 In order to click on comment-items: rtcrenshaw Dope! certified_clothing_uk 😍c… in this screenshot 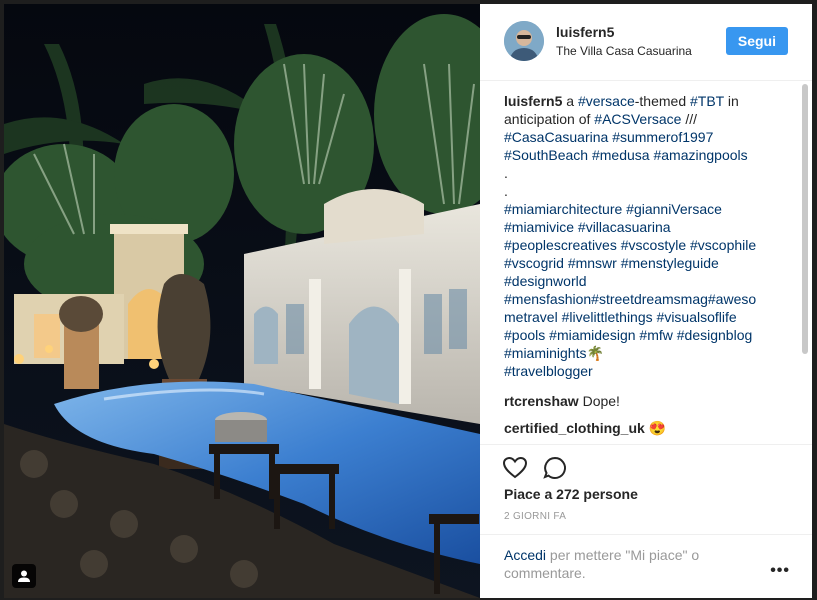, I will do `click(649, 418)`.